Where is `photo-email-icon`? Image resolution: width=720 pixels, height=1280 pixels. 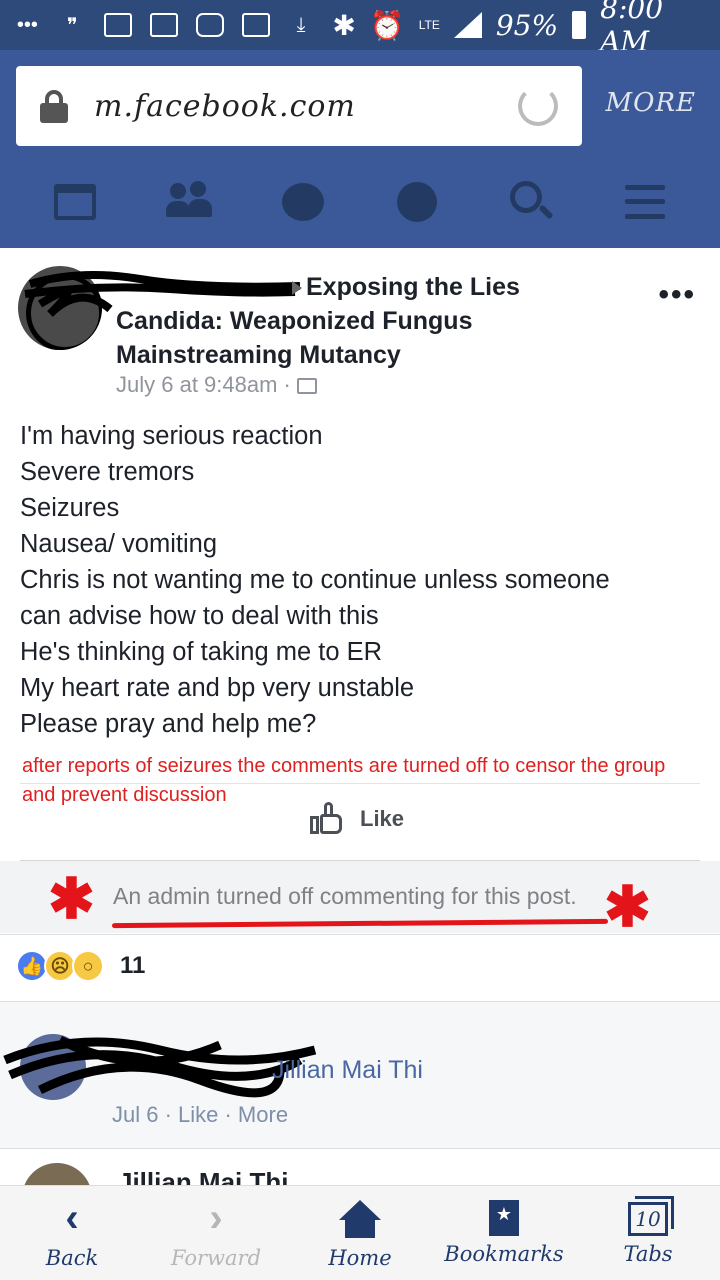
photo-email-icon is located at coordinates (163, 25).